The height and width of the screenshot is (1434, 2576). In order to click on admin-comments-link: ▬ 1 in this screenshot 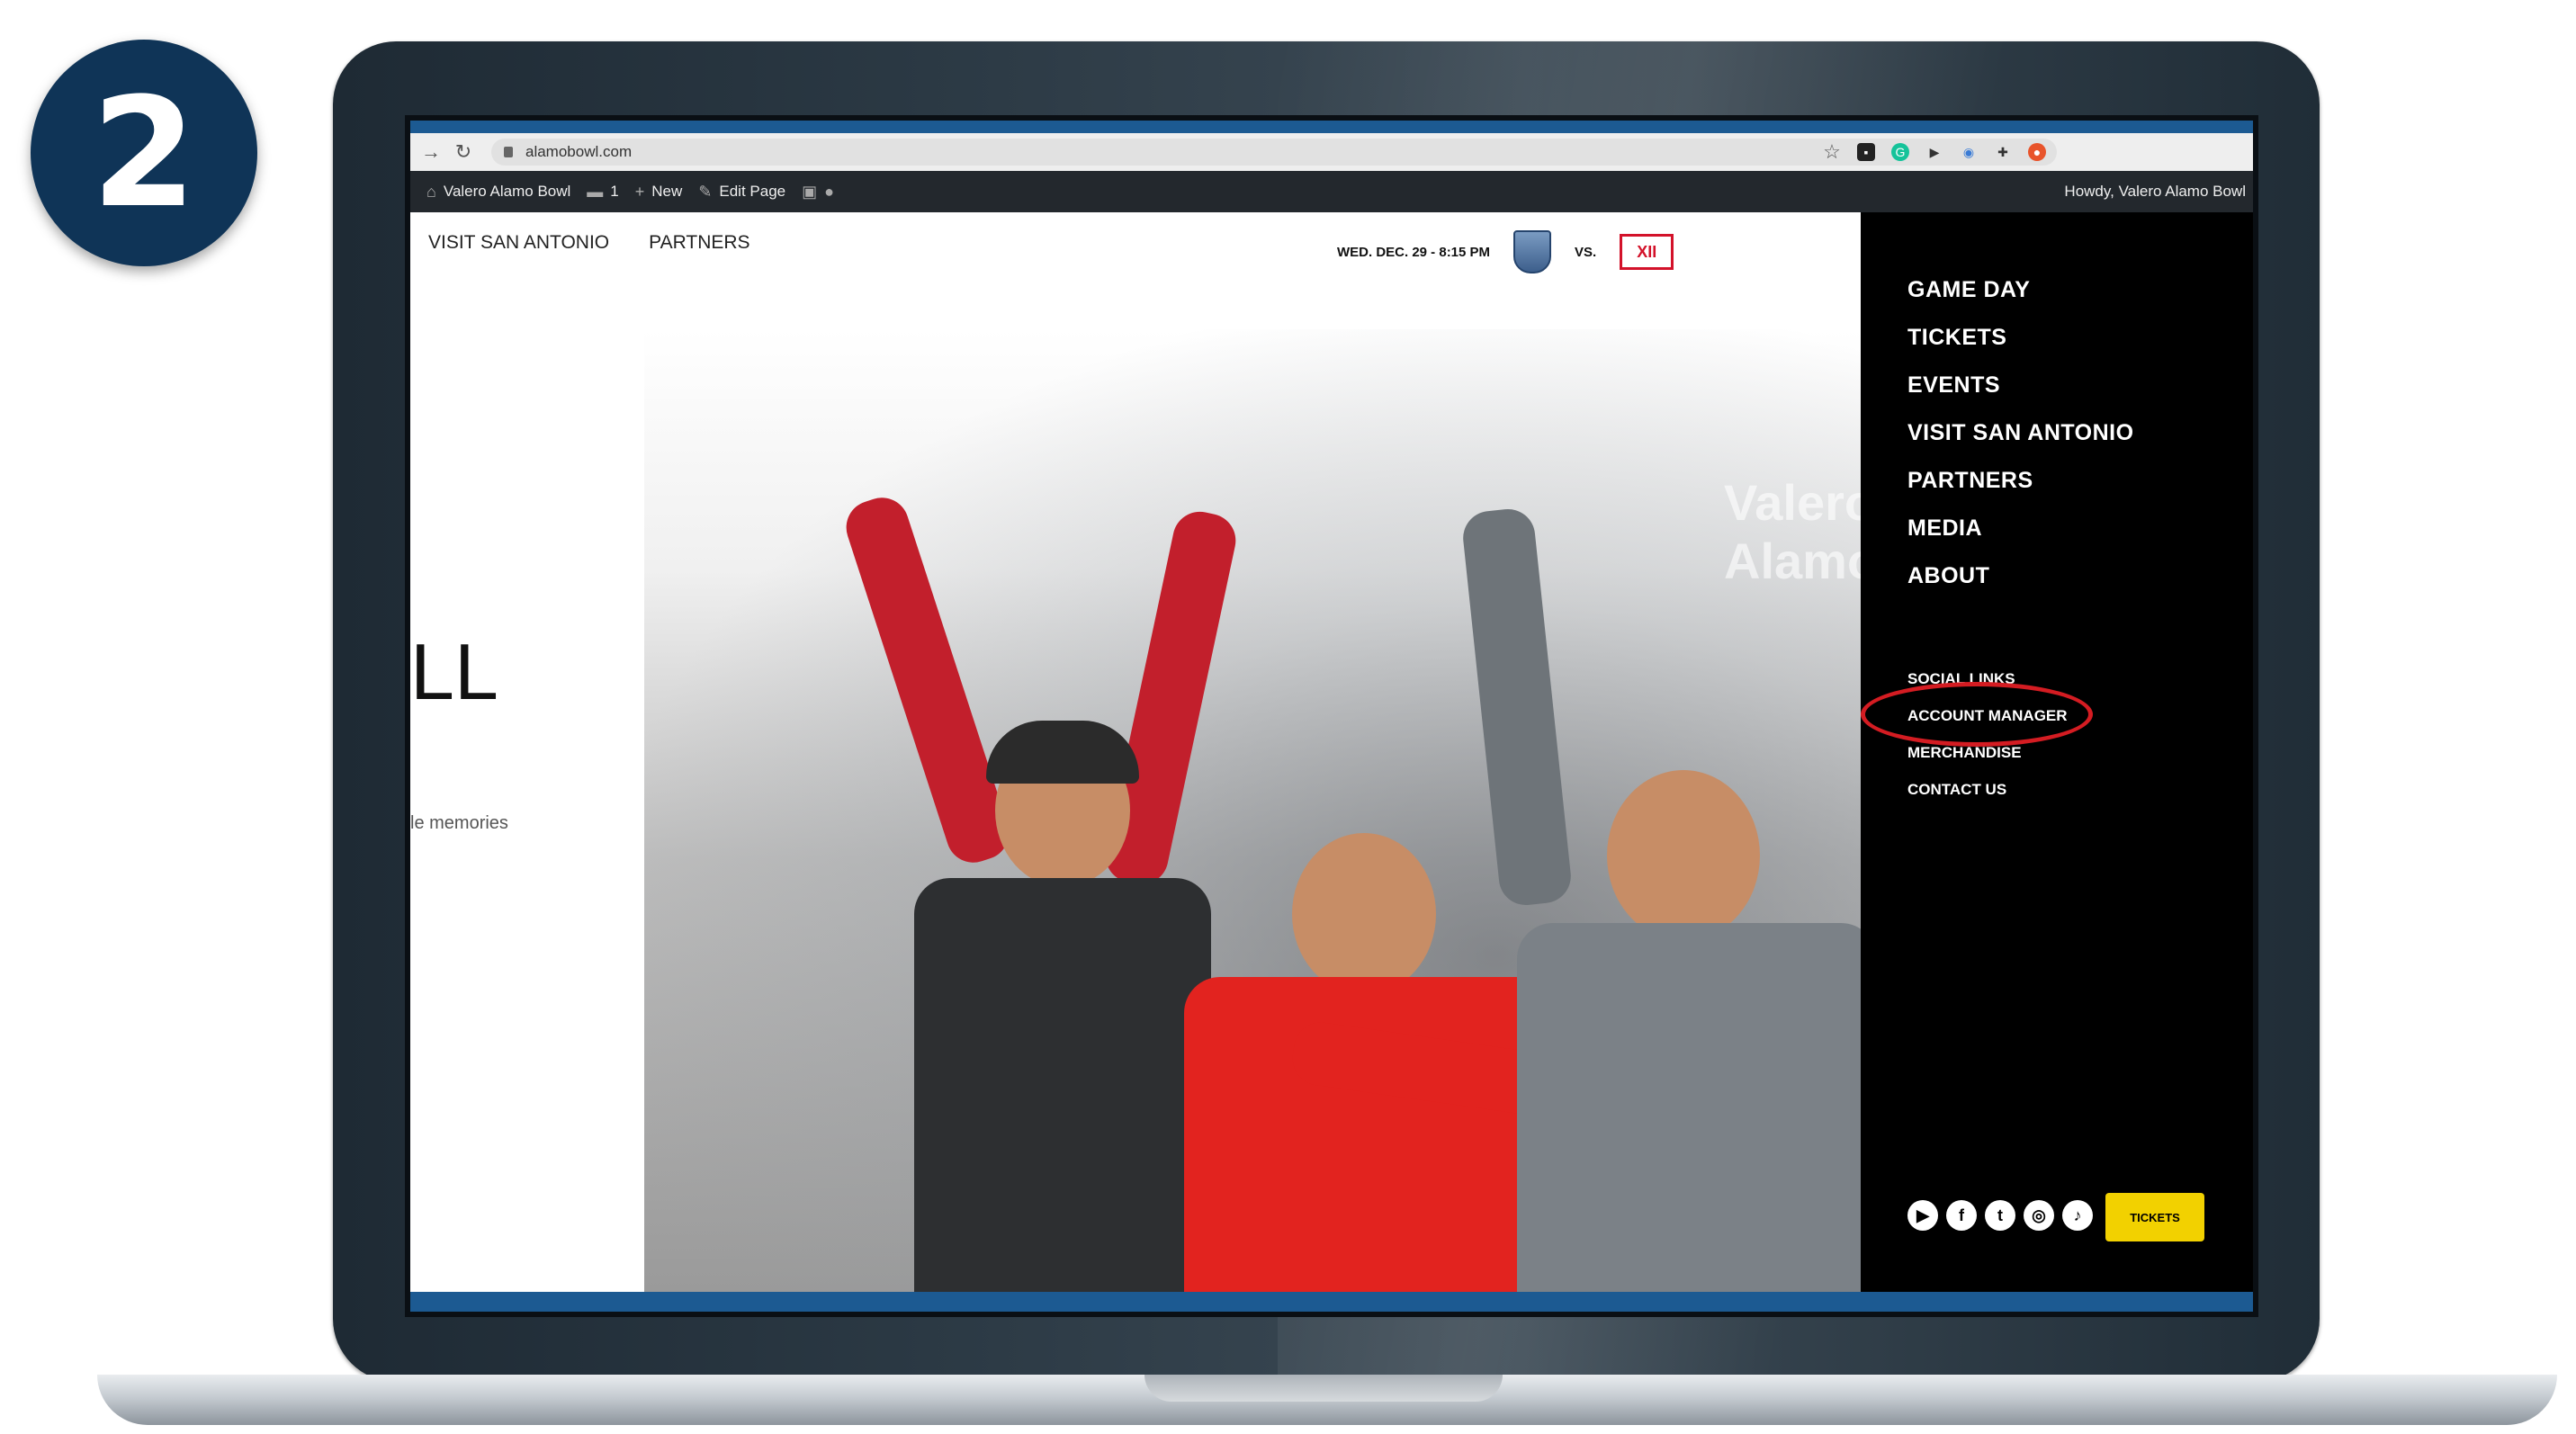, I will do `click(603, 192)`.